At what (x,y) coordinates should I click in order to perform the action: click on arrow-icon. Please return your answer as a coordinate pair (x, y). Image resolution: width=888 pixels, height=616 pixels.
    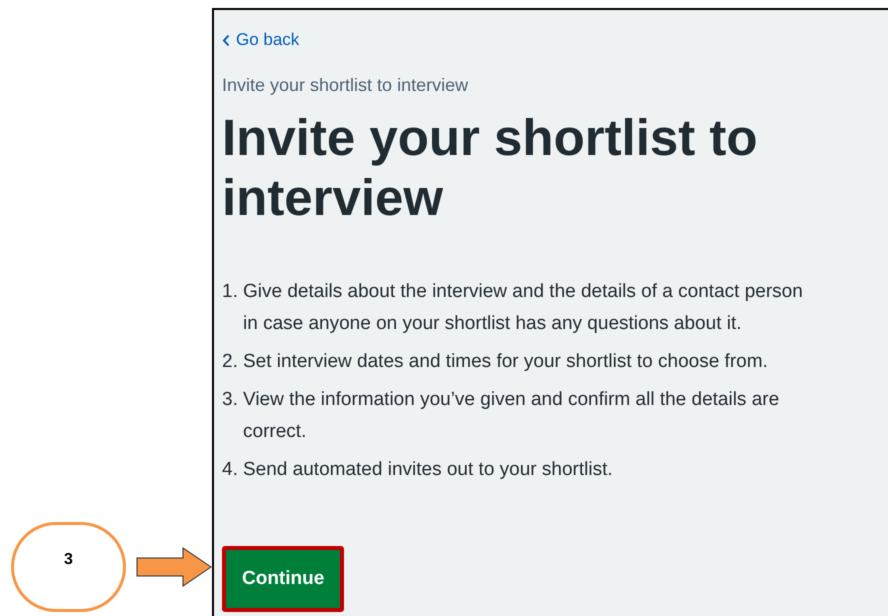
    Looking at the image, I should click on (174, 567).